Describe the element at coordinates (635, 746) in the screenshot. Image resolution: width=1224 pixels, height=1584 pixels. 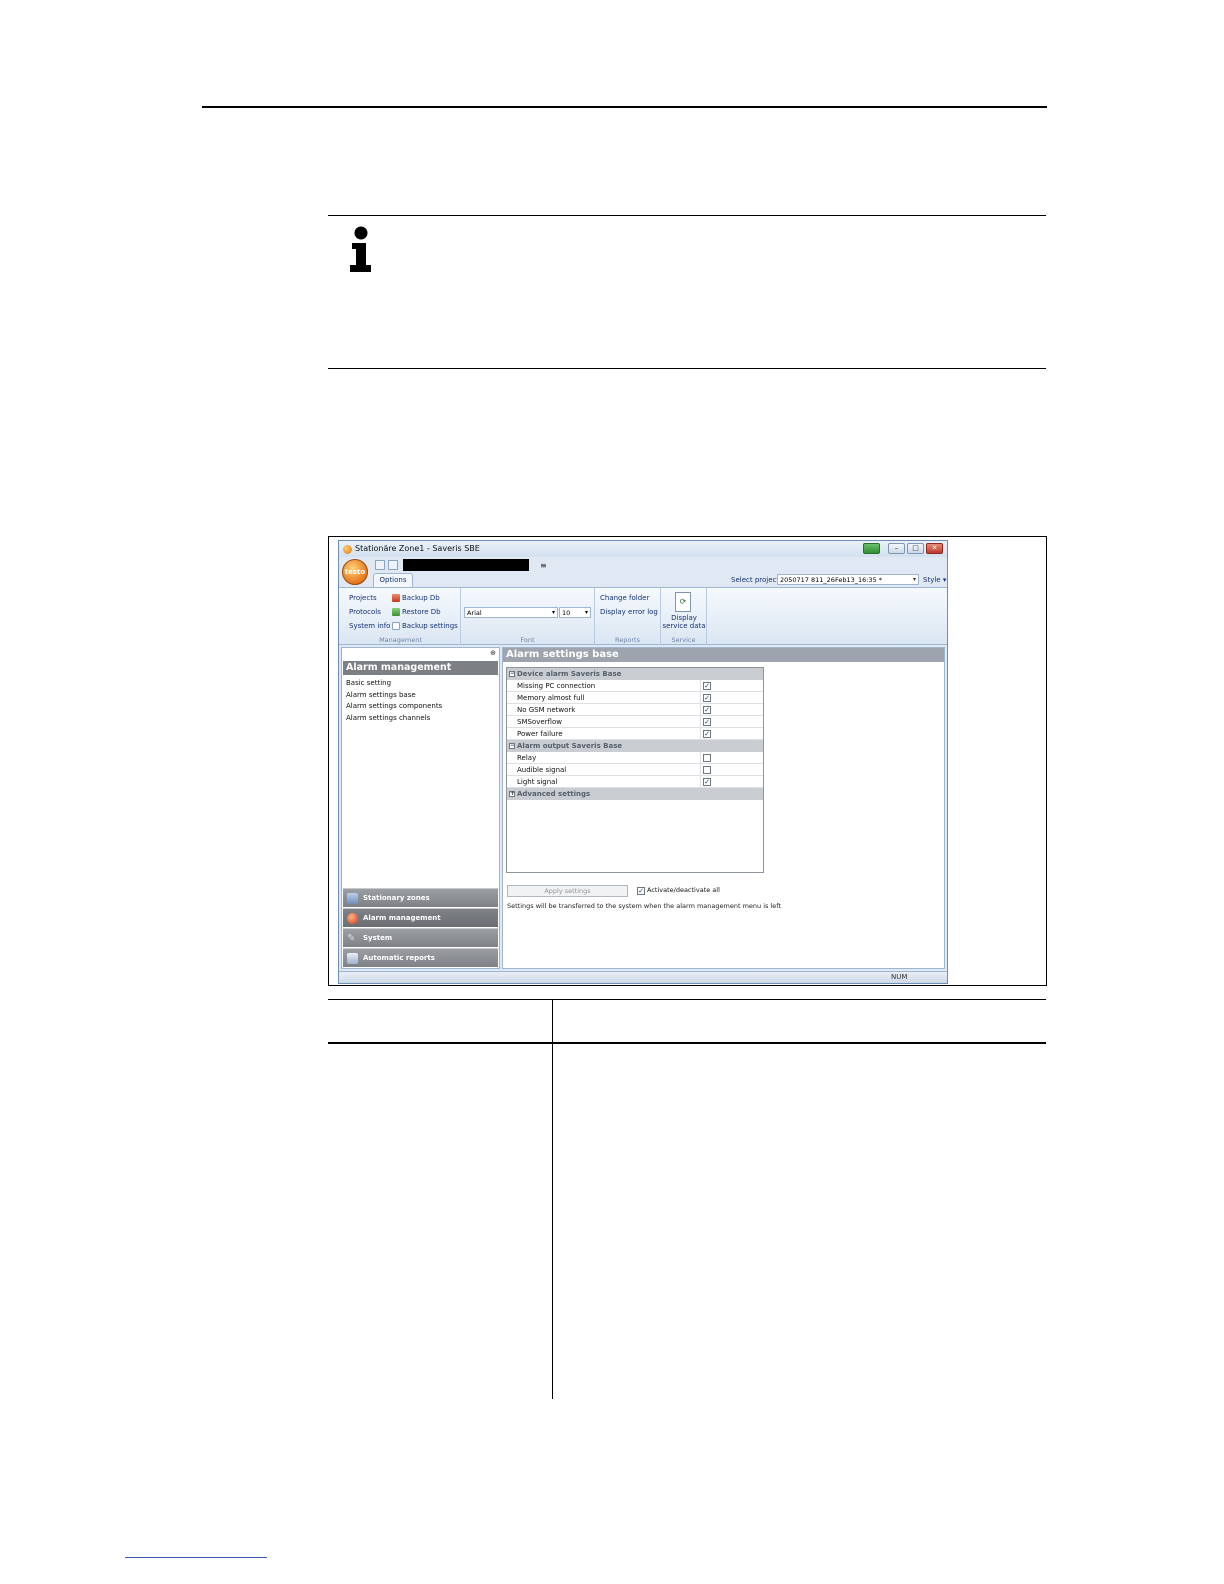
I see `category-alarm-output: − Alarm output Saveris Base` at that location.